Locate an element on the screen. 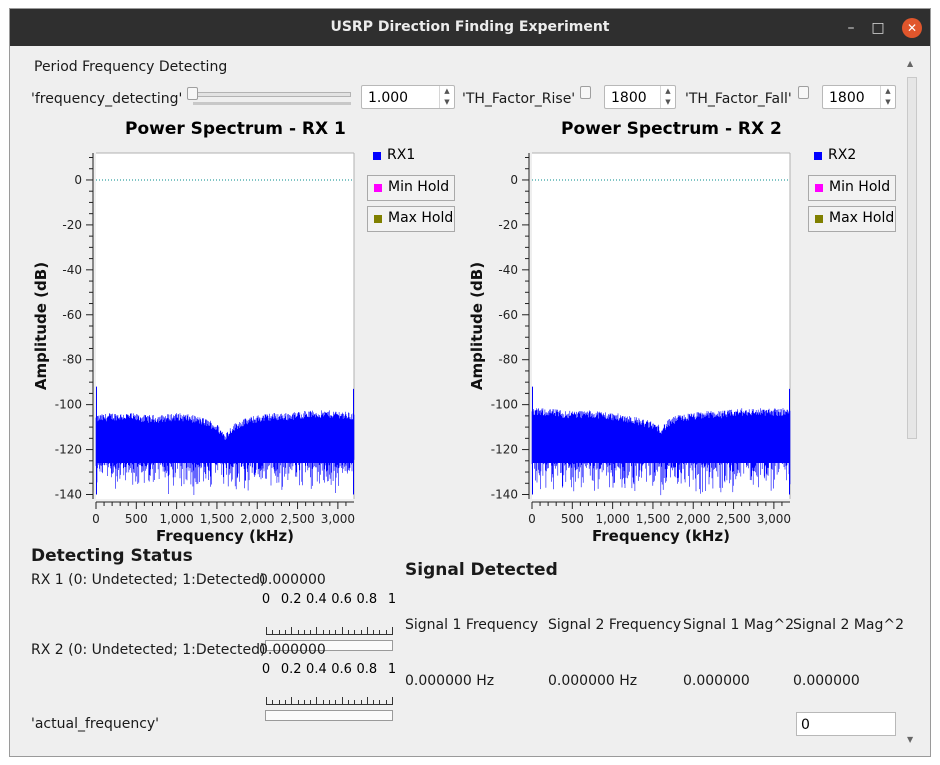 The width and height of the screenshot is (940, 765). rx1-status-value: 0.000000 is located at coordinates (292, 580).